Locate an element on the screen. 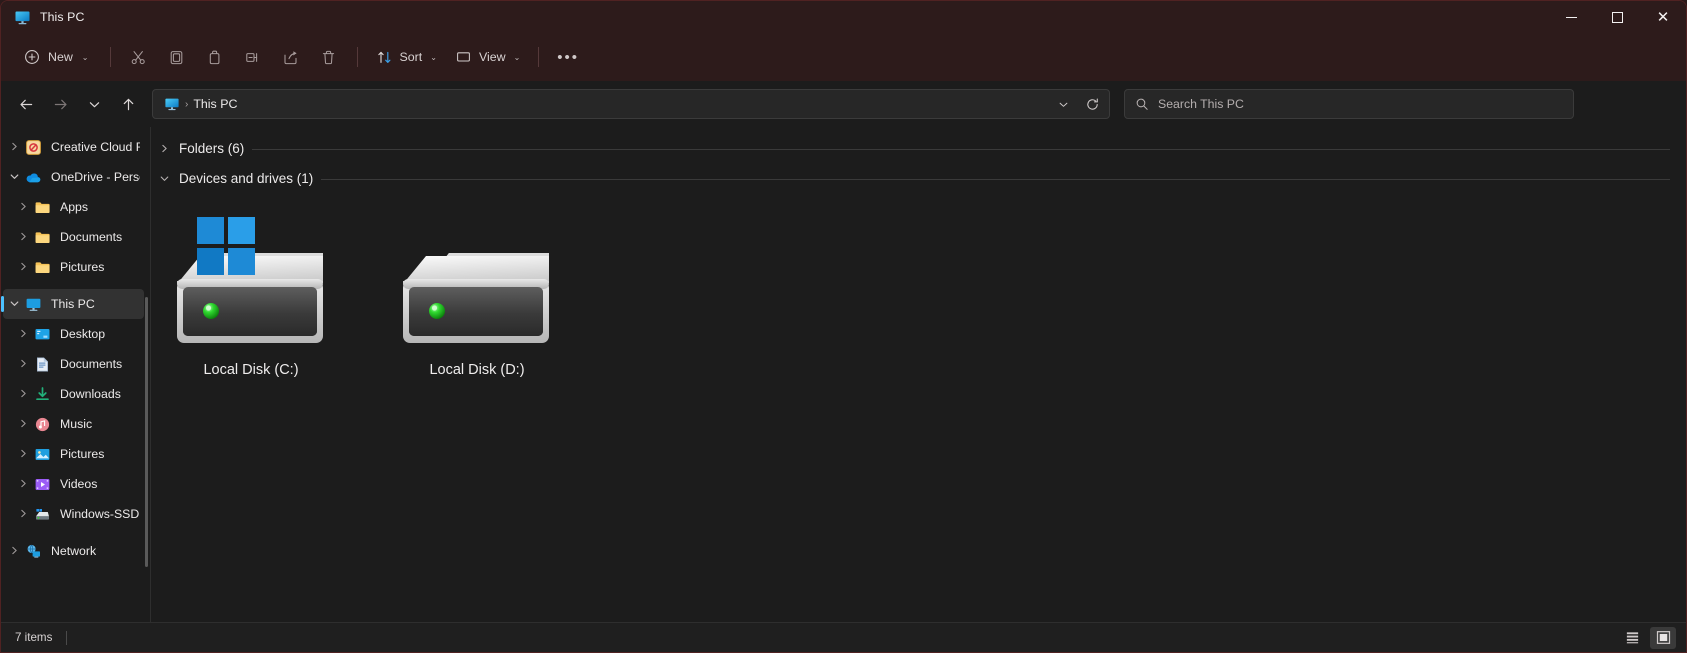 The width and height of the screenshot is (1687, 653). drive-tile: Local Disk (D:) is located at coordinates (477, 295).